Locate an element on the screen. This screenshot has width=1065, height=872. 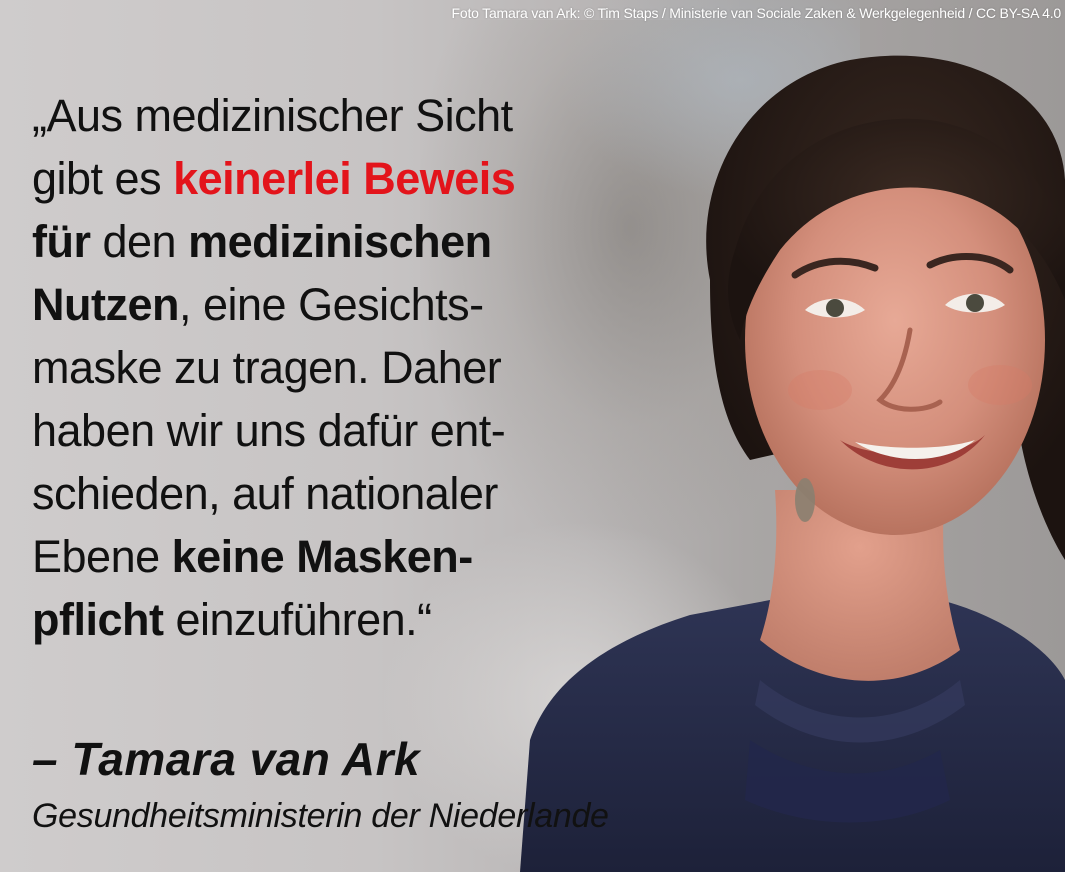
quote-segment: einzuführen.“ is located at coordinates (297, 619).